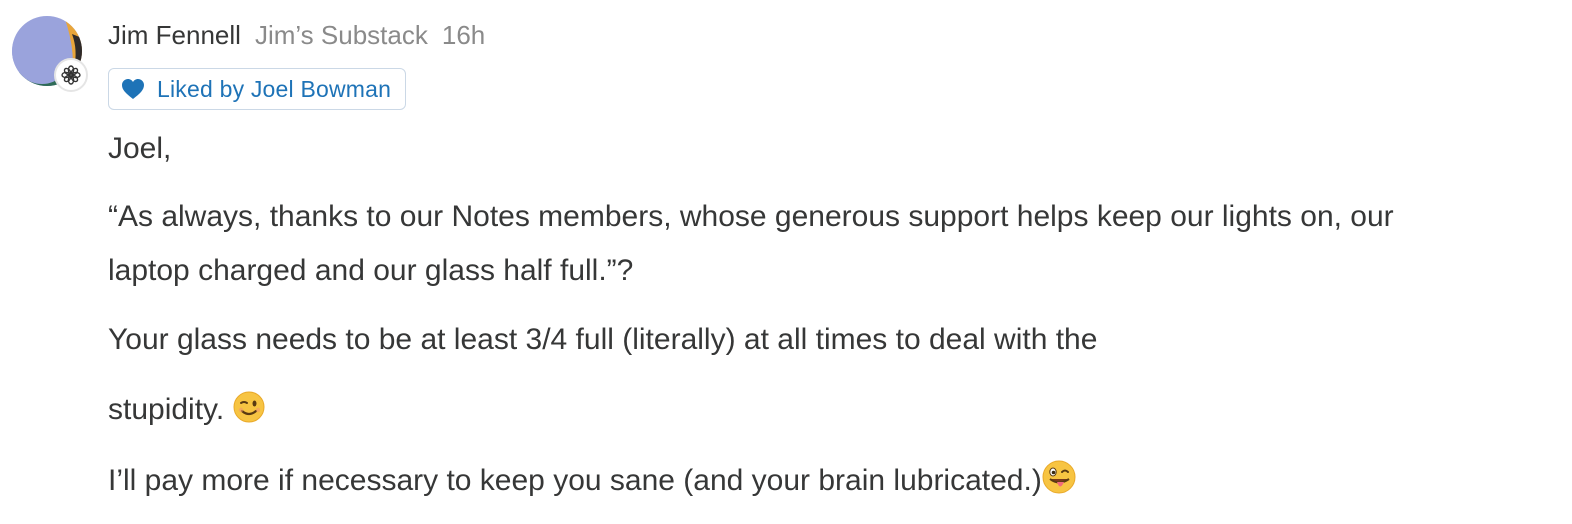  I want to click on note-paragraph: stupidity., so click(186, 410).